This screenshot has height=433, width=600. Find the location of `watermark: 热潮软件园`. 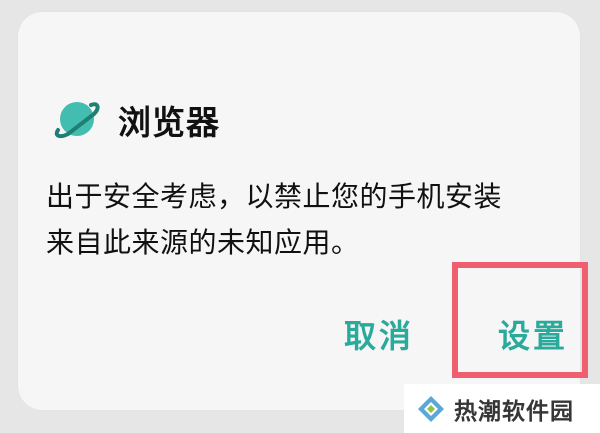

watermark: 热潮软件园 is located at coordinates (502, 408).